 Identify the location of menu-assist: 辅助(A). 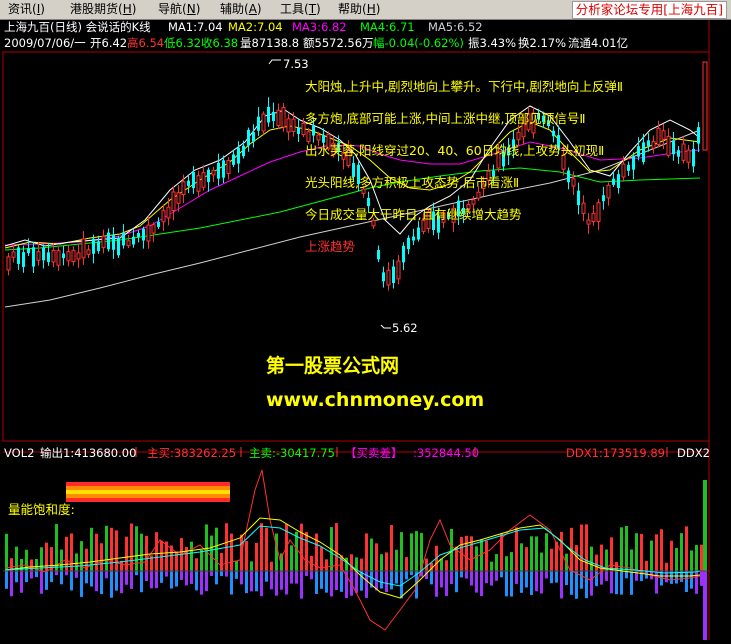
(241, 9).